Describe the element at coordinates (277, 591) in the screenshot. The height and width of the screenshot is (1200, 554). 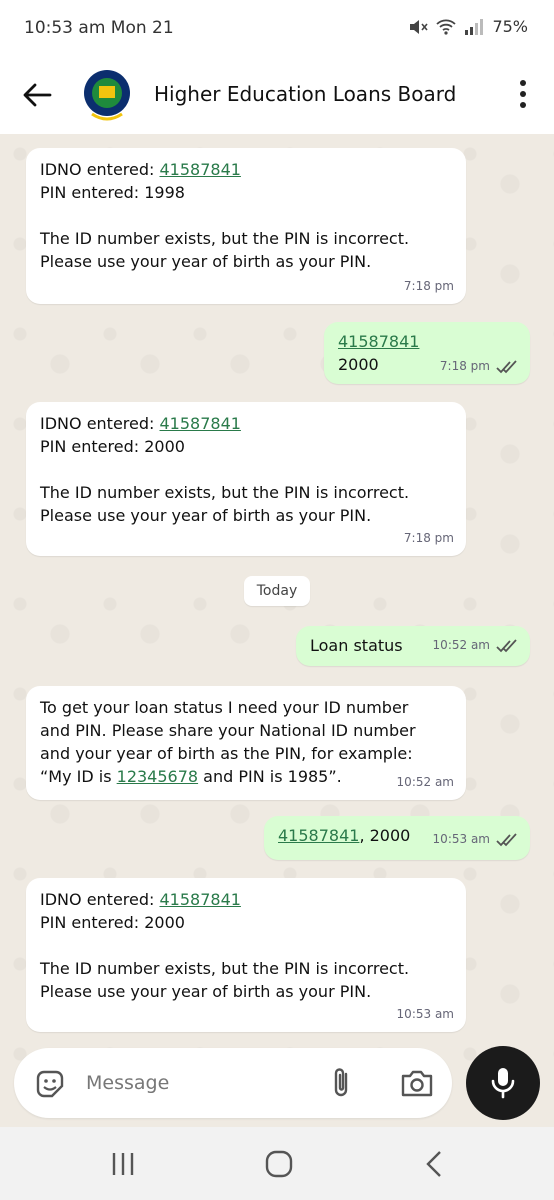
I see `date-chip: Today` at that location.